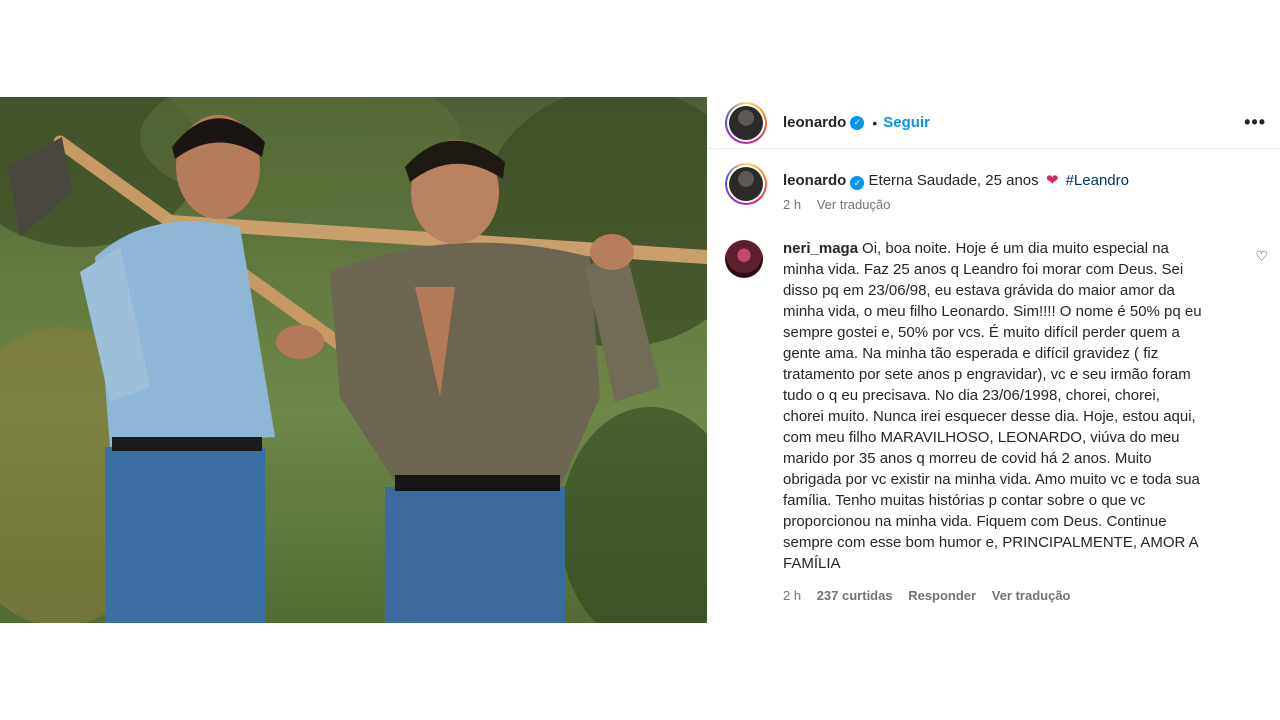 Image resolution: width=1280 pixels, height=720 pixels. I want to click on caption-meta: 2 h Ver tradução, so click(956, 204).